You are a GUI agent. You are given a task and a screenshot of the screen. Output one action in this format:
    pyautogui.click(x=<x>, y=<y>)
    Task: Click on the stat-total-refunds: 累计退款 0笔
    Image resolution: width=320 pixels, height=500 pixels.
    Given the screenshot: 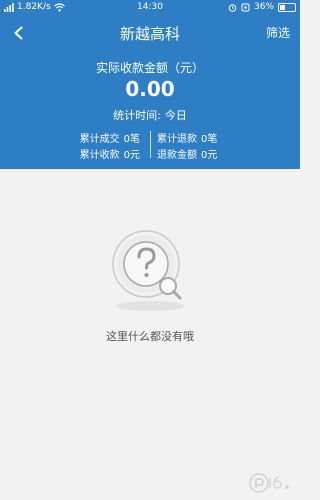 What is the action you would take?
    pyautogui.click(x=187, y=137)
    